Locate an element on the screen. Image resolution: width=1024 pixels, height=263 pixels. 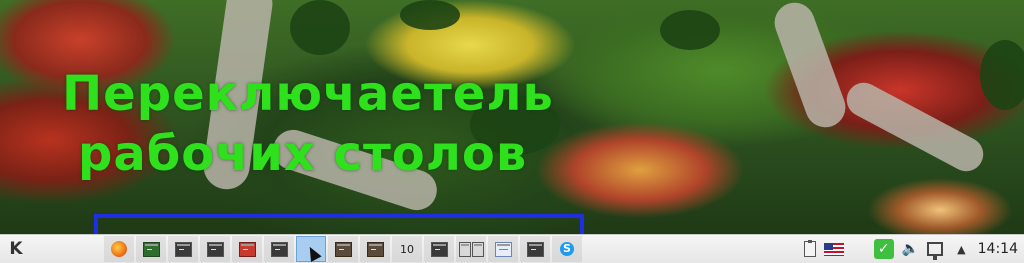
digital-clock: 14:14 is located at coordinates (1001, 249).